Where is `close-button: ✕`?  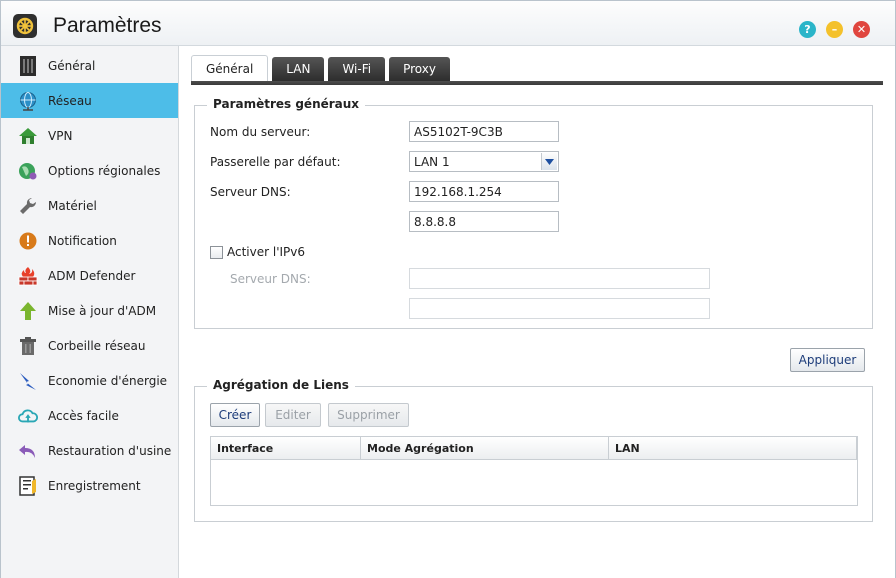
close-button: ✕ is located at coordinates (861, 29).